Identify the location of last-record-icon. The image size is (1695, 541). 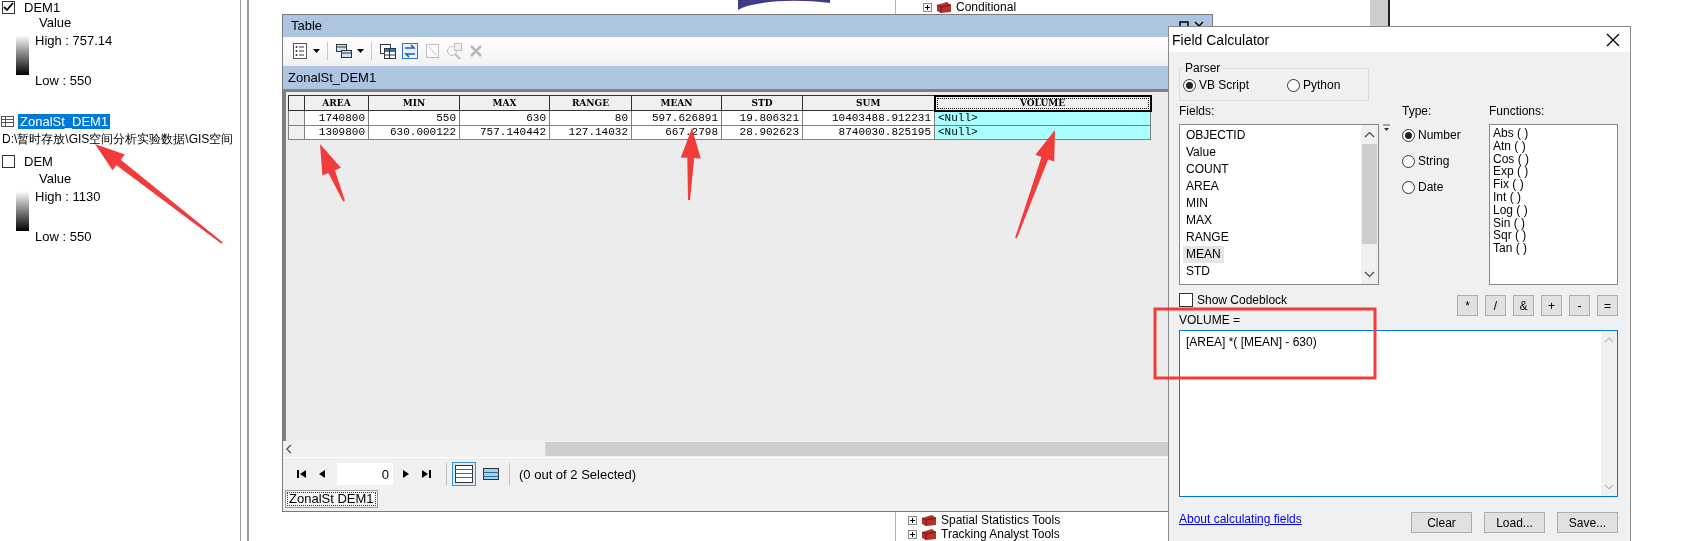
(426, 474).